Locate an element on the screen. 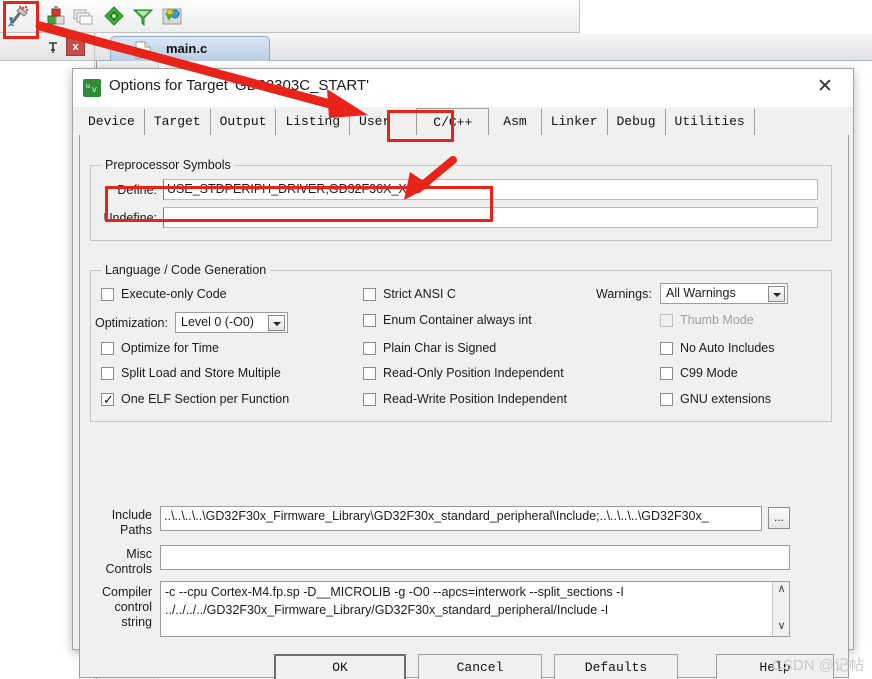  warnings-label: Warnings: is located at coordinates (624, 294).